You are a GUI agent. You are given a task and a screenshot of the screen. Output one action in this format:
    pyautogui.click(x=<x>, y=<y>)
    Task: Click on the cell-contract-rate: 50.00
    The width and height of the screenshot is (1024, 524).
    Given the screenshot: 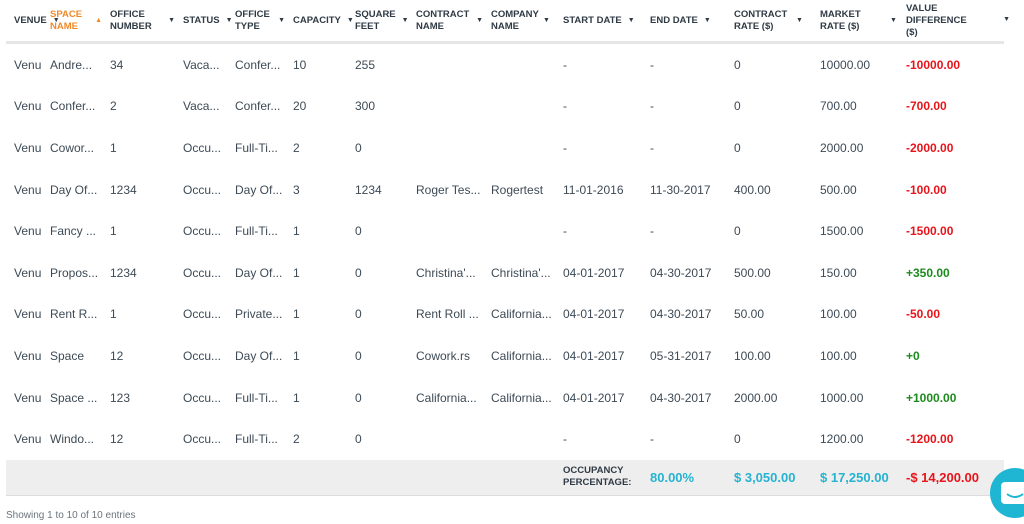 What is the action you would take?
    pyautogui.click(x=749, y=314)
    